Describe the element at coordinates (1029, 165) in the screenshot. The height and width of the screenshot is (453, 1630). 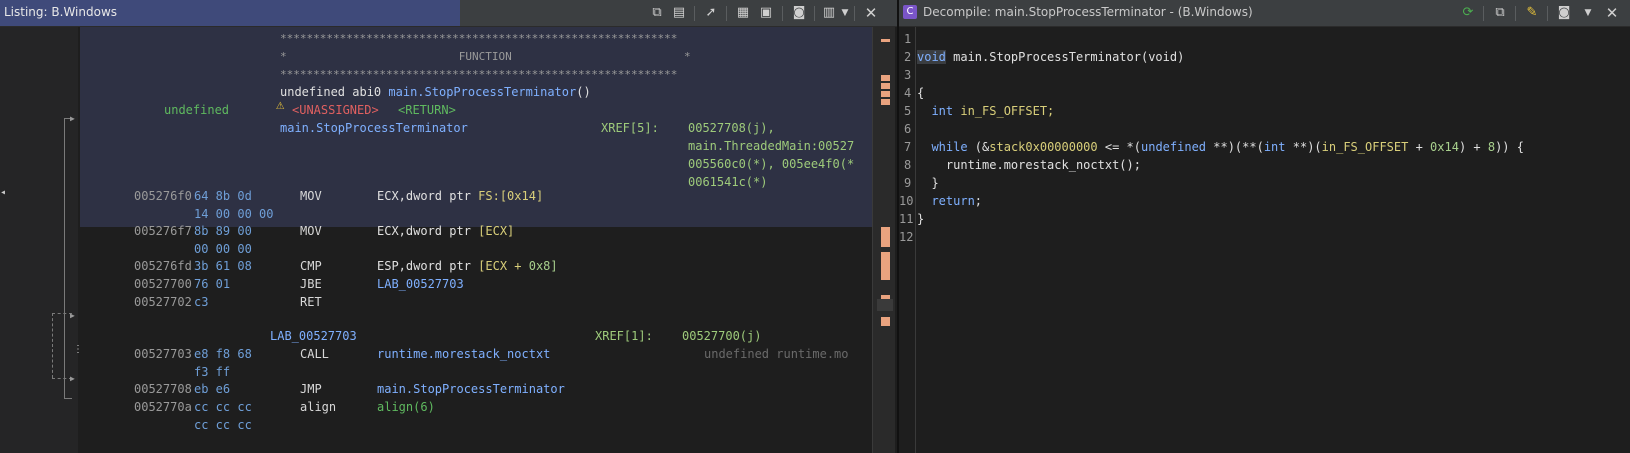
I see `code-line: runtime.morestack_noctxt();` at that location.